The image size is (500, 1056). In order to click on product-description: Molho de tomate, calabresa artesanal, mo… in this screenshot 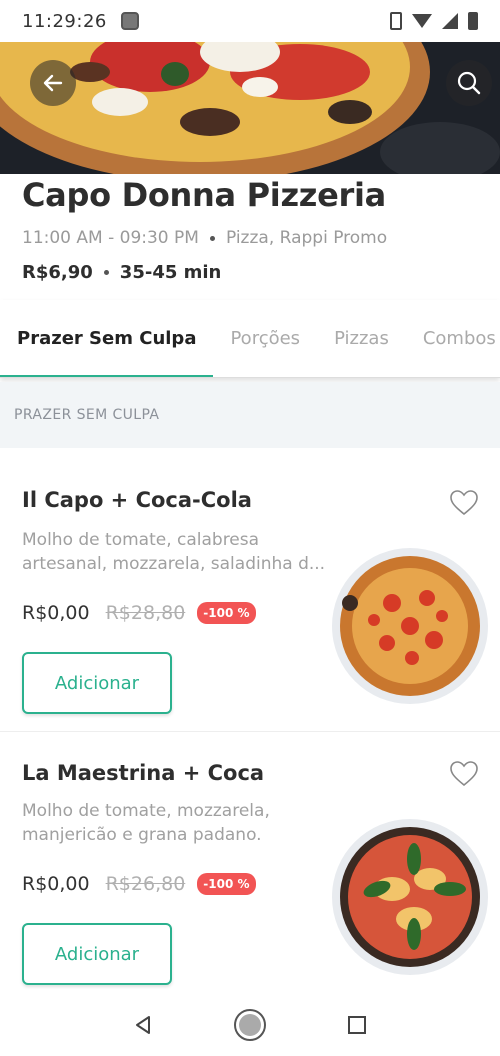, I will do `click(174, 552)`.